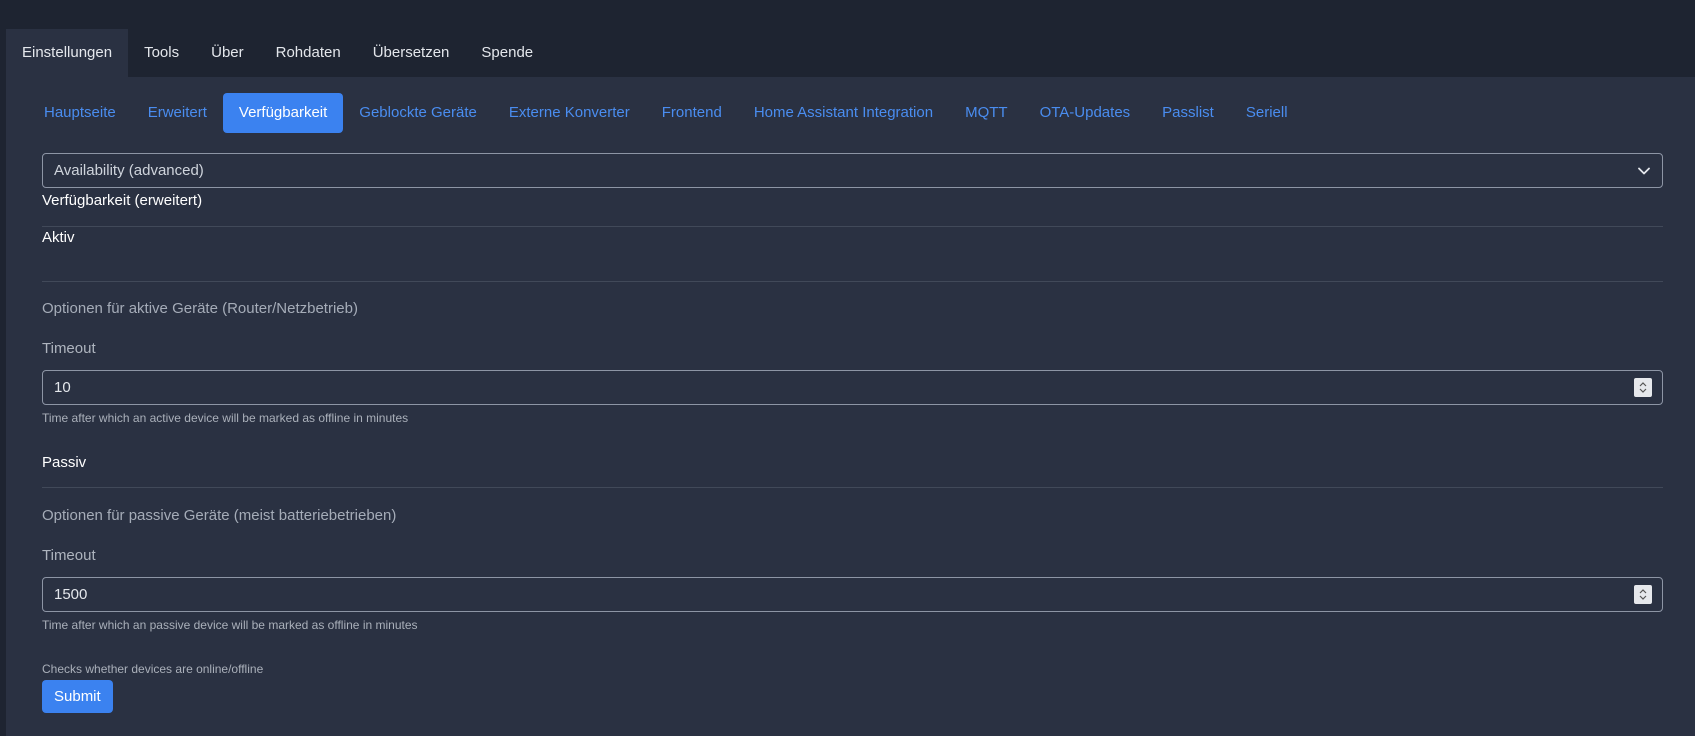 Image resolution: width=1695 pixels, height=736 pixels. I want to click on subtab-seriell: Seriell, so click(1267, 113).